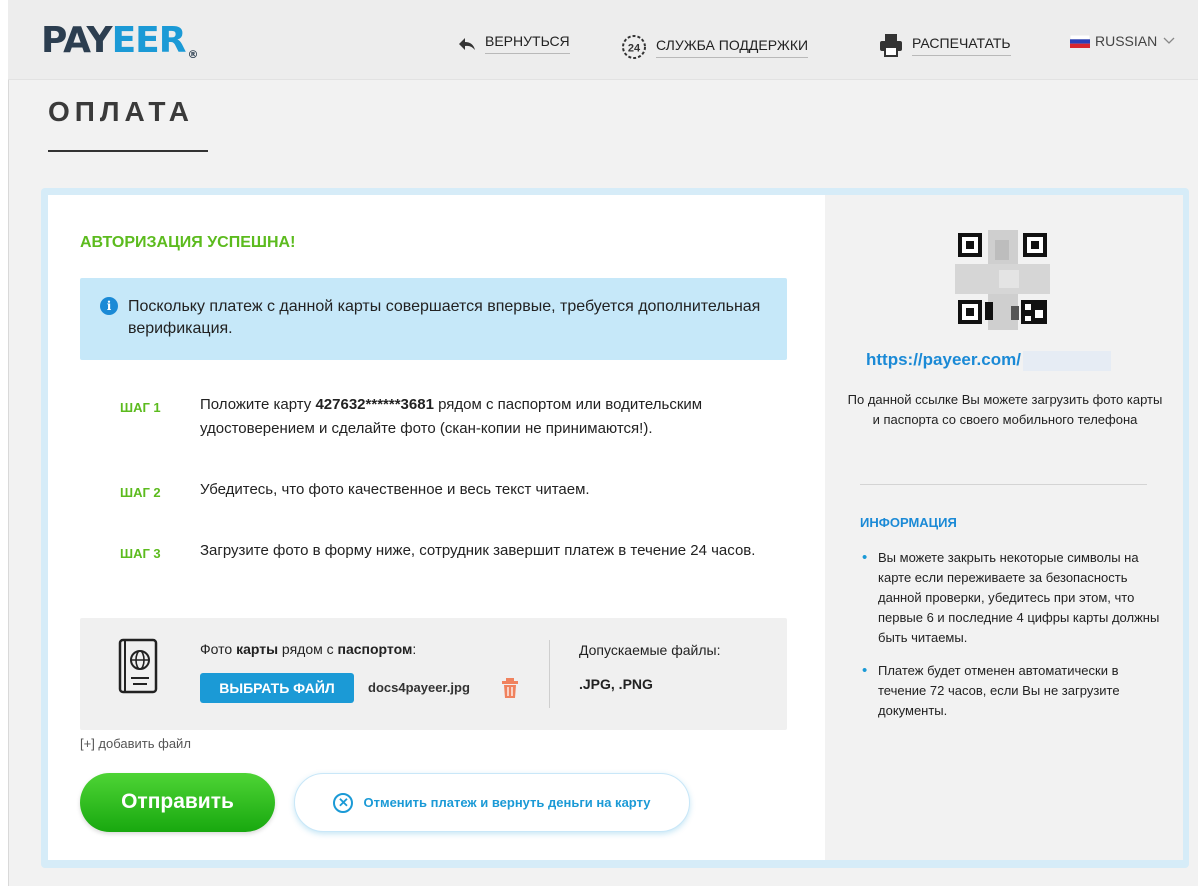 The image size is (1198, 886). I want to click on choose-file-button: ВЫБРАТЬ ФАЙЛ, so click(277, 688).